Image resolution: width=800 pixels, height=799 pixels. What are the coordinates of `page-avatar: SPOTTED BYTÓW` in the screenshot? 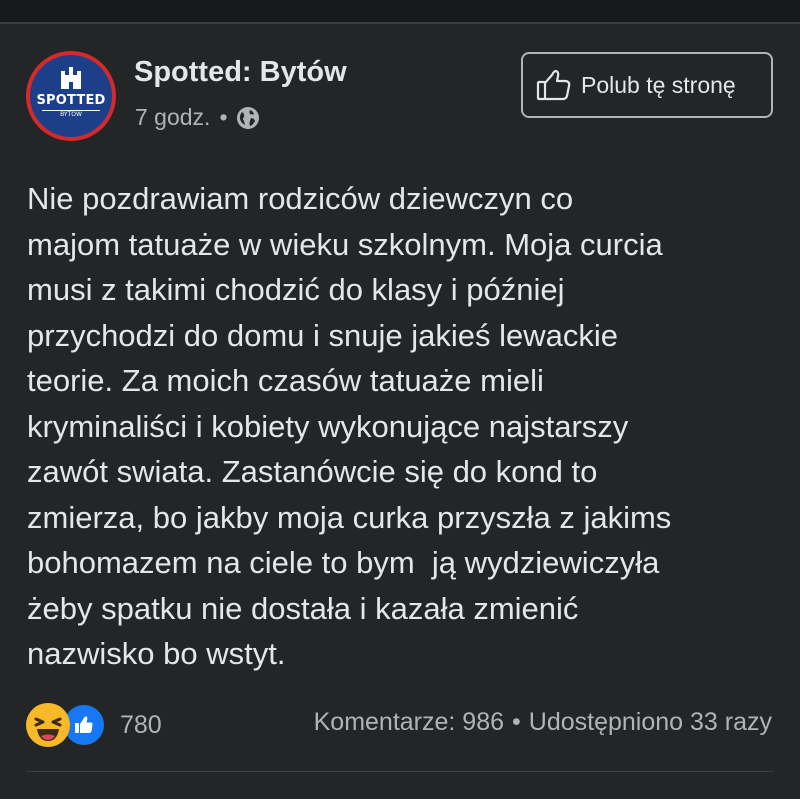 It's located at (71, 96).